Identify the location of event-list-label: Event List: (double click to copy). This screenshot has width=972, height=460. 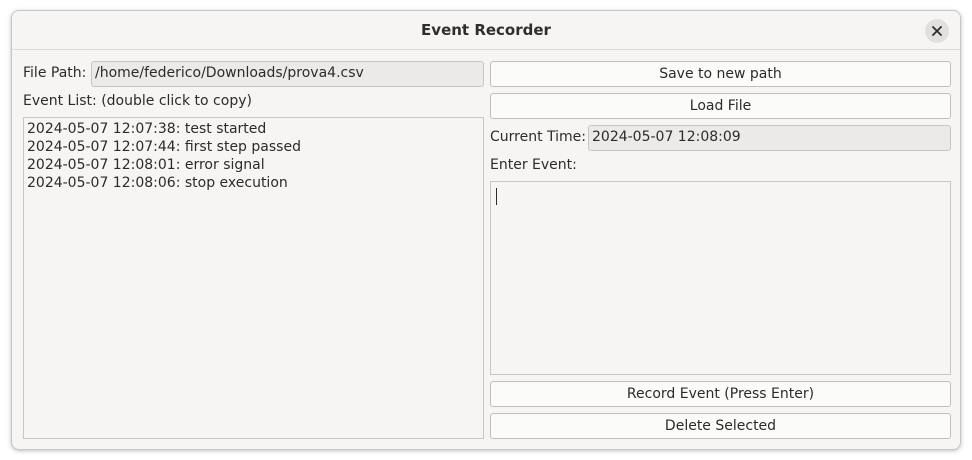
(137, 101).